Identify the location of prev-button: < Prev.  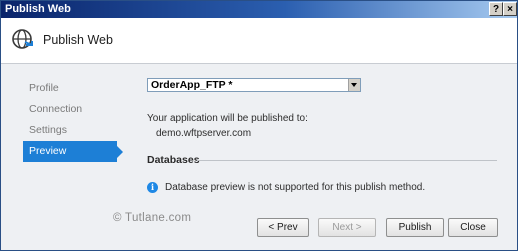
(283, 227).